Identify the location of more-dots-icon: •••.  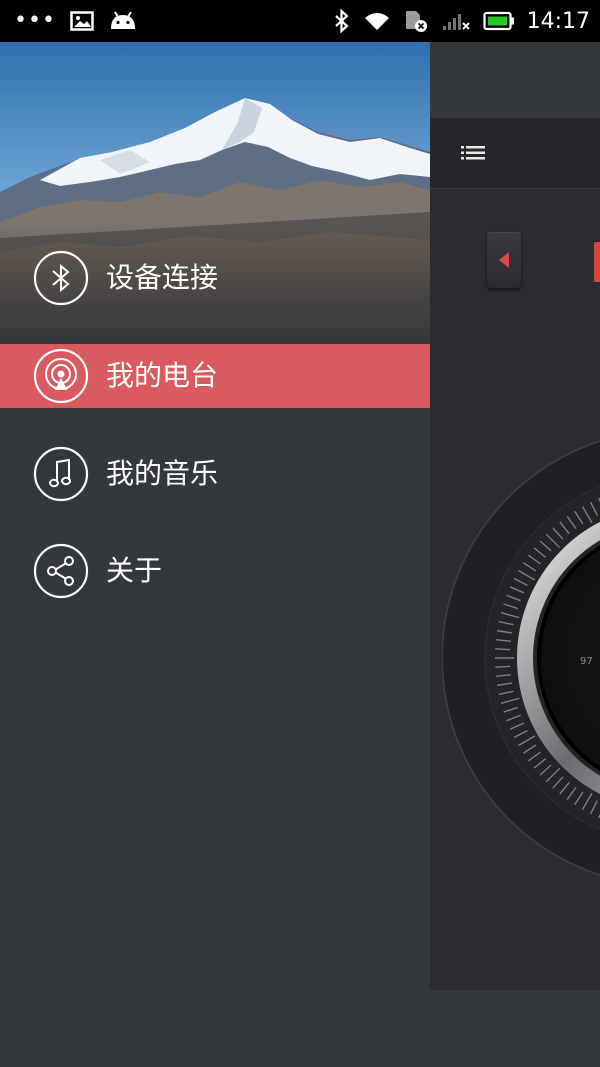
(35, 20).